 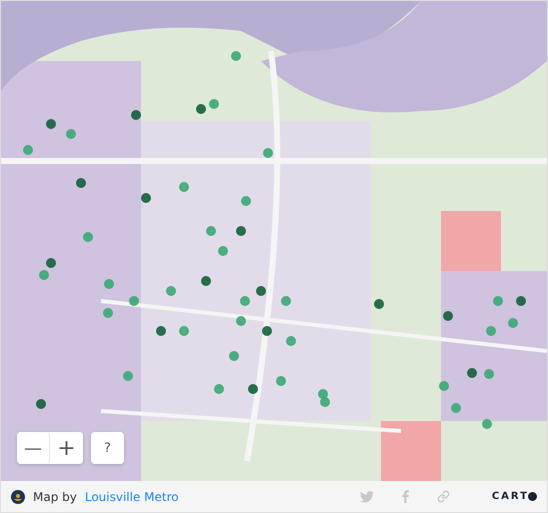 I want to click on seal-icon, so click(x=18, y=497).